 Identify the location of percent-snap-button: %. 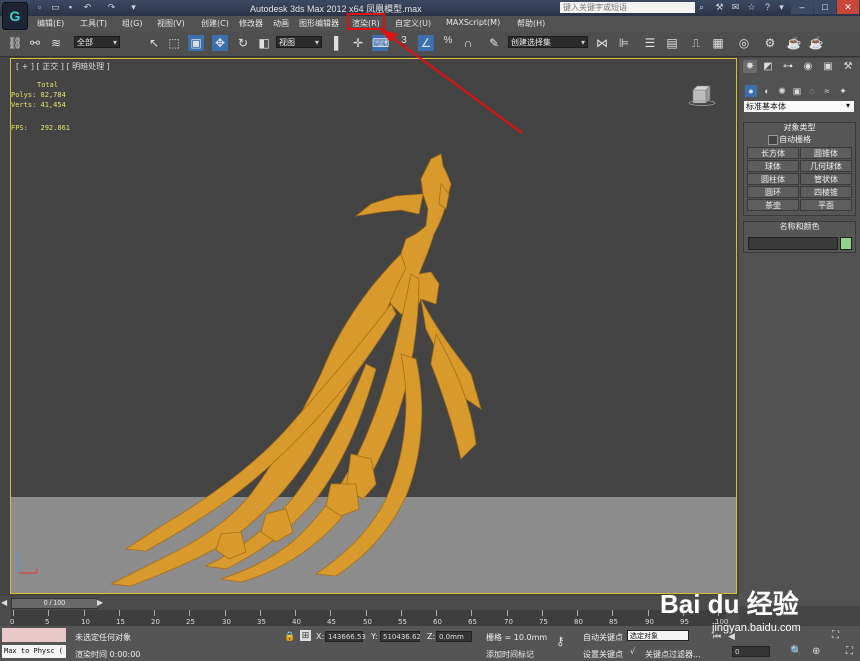
(448, 41).